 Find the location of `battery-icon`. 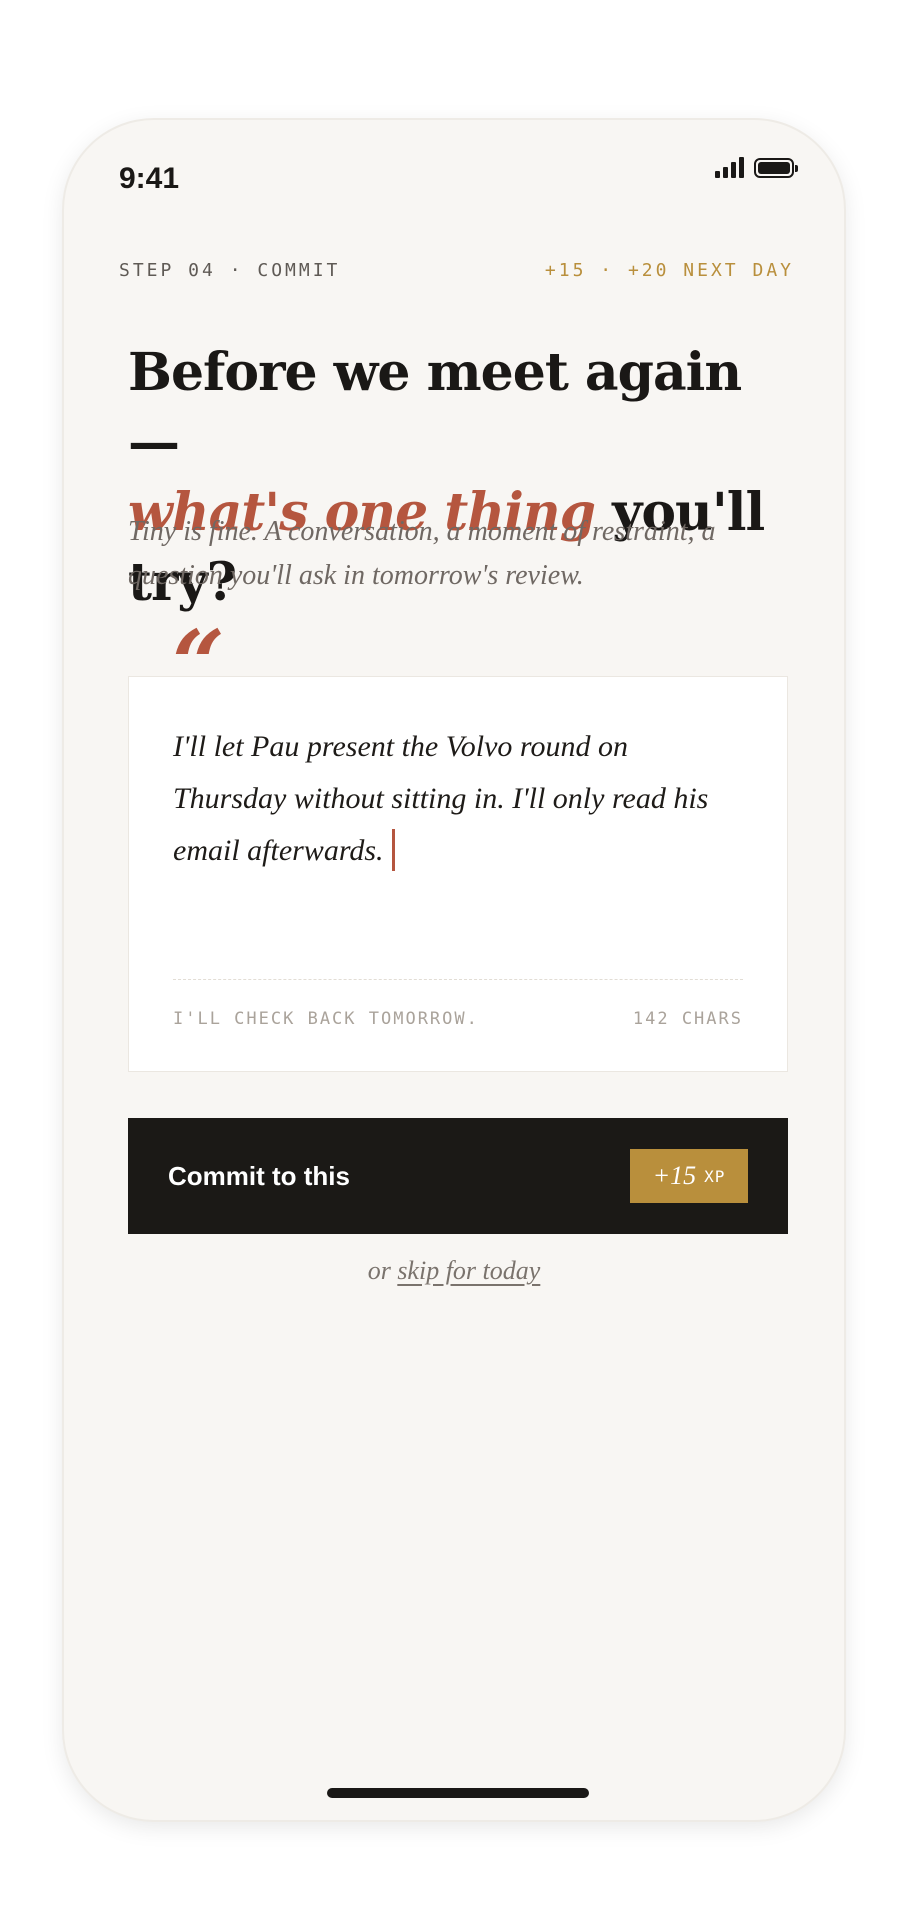

battery-icon is located at coordinates (776, 168).